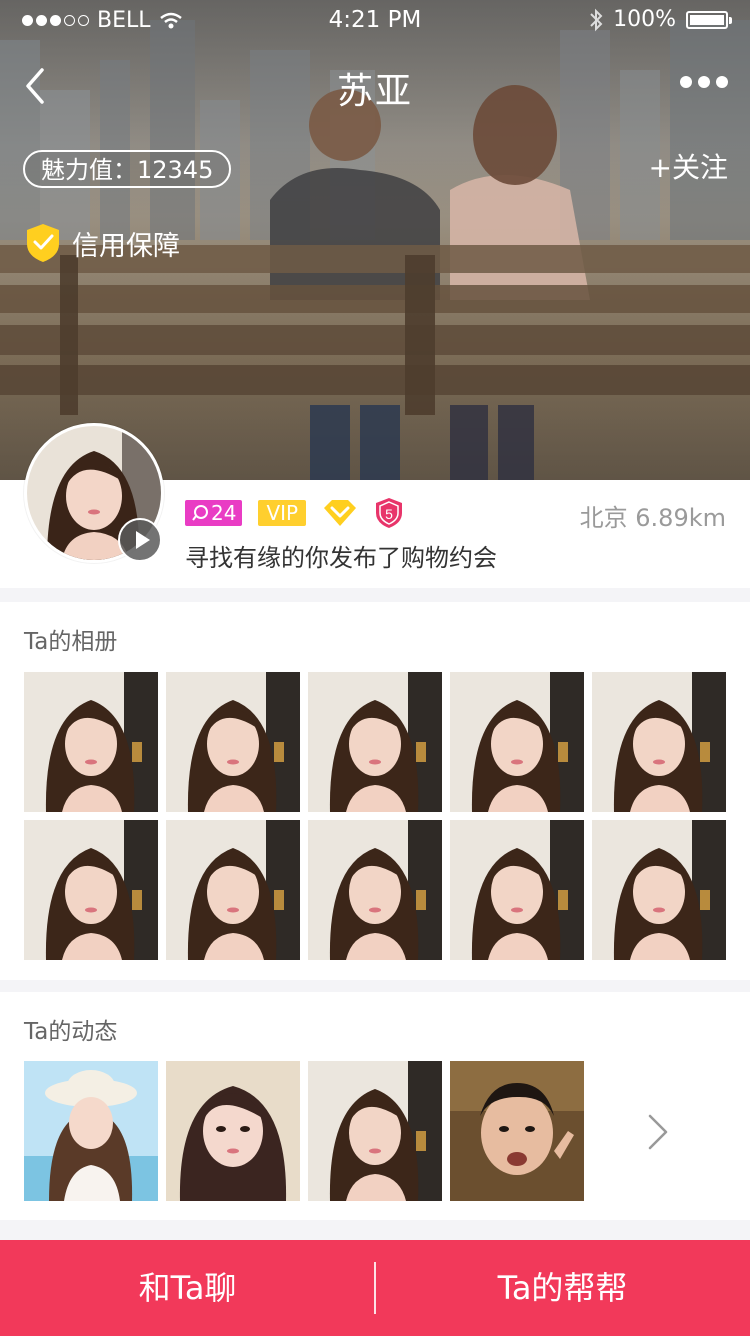  I want to click on vip-badge: VIP, so click(282, 513).